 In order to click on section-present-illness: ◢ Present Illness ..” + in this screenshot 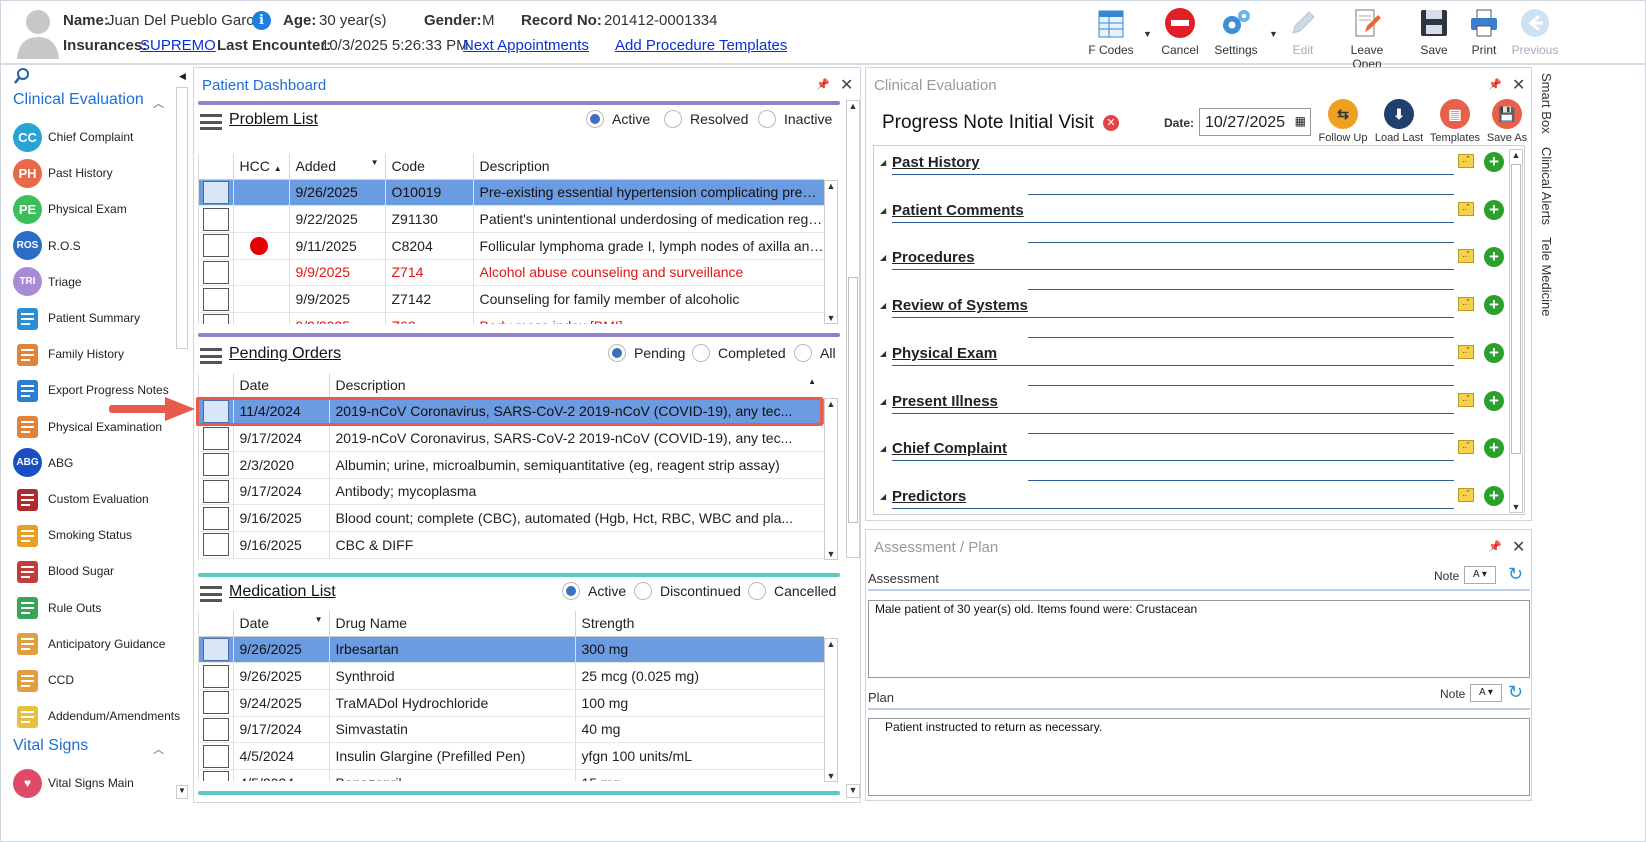, I will do `click(1193, 413)`.